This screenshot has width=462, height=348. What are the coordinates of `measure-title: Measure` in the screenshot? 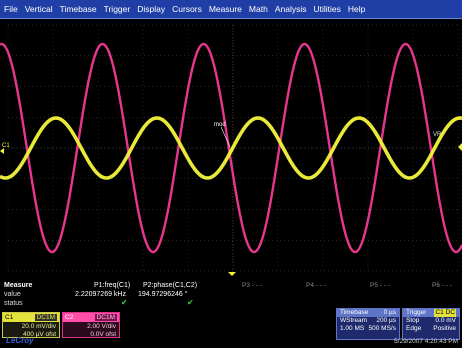 It's located at (18, 285).